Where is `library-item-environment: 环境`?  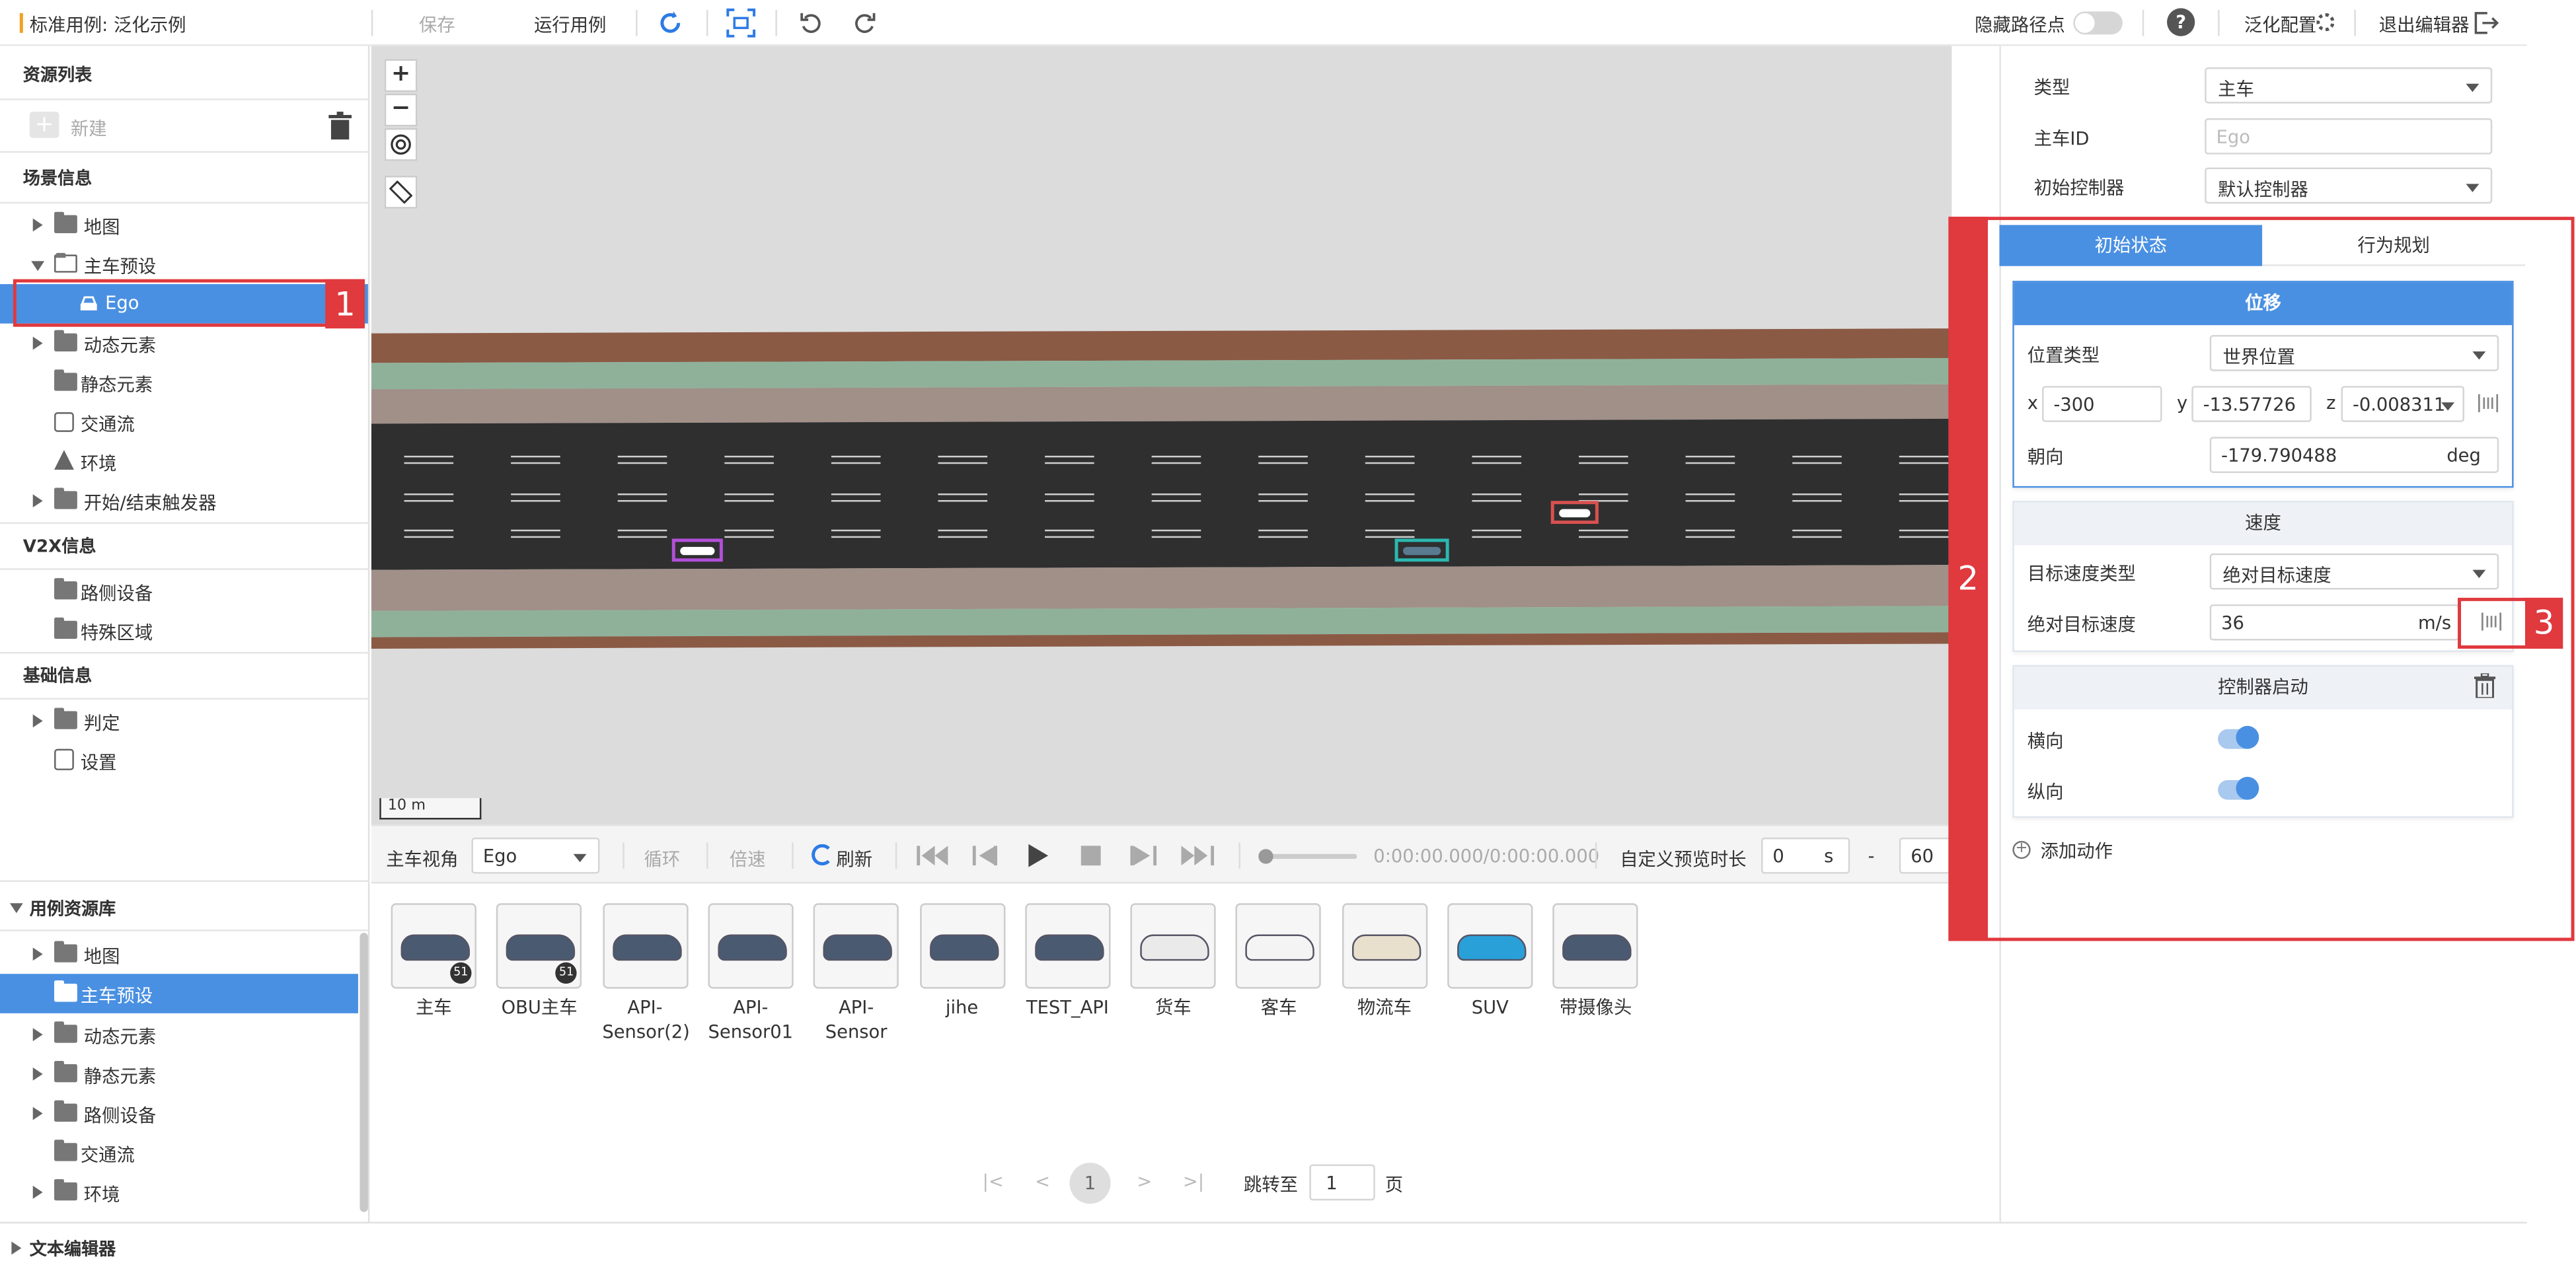 library-item-environment: 环境 is located at coordinates (179, 1192).